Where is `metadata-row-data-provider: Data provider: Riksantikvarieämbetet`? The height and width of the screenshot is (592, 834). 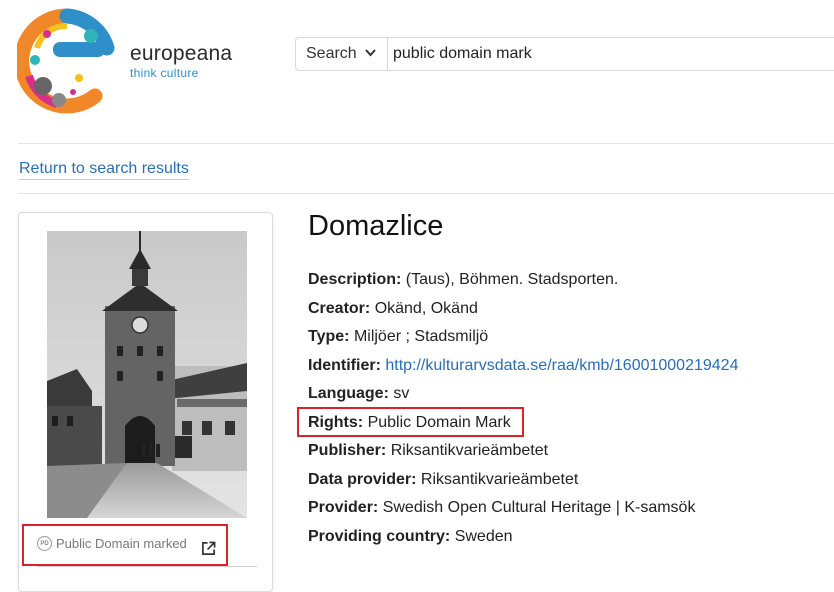 metadata-row-data-provider: Data provider: Riksantikvarieämbetet is located at coordinates (568, 482).